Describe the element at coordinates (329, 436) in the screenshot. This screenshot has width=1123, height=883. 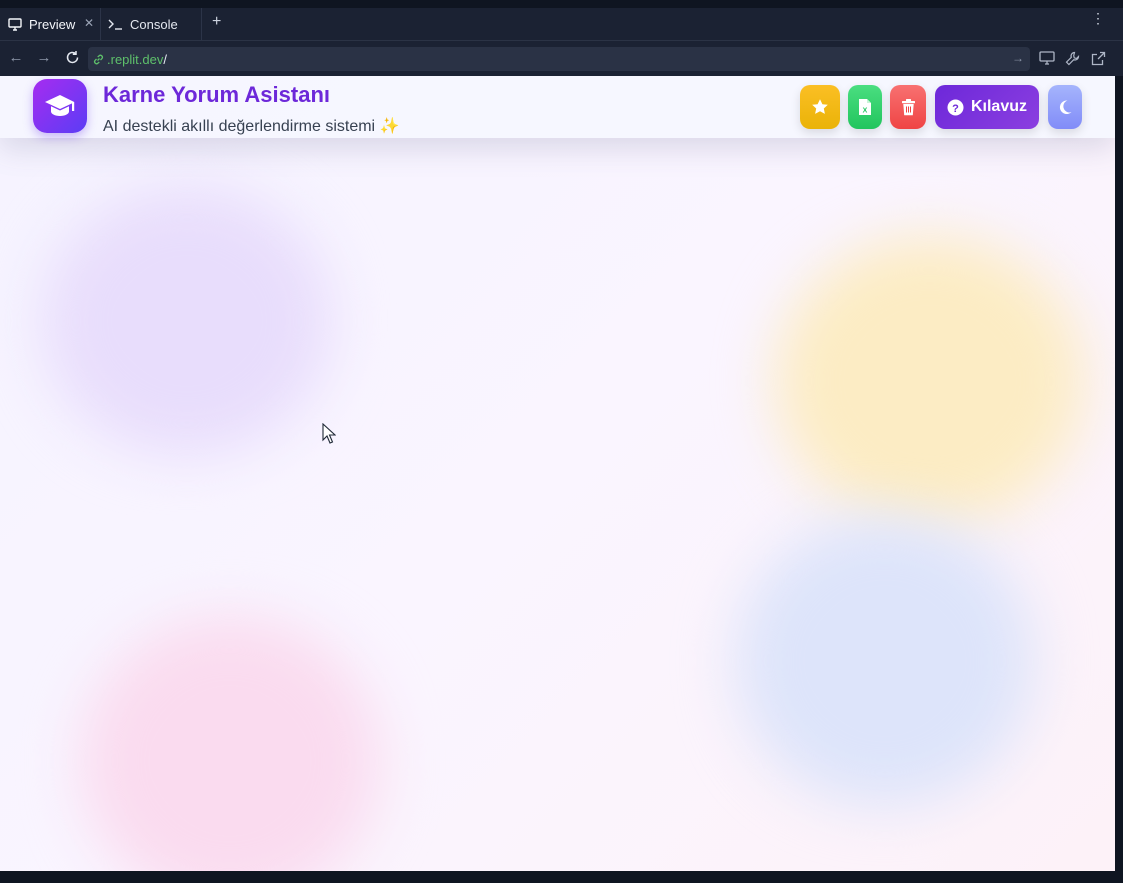
I see `mouse-cursor-icon` at that location.